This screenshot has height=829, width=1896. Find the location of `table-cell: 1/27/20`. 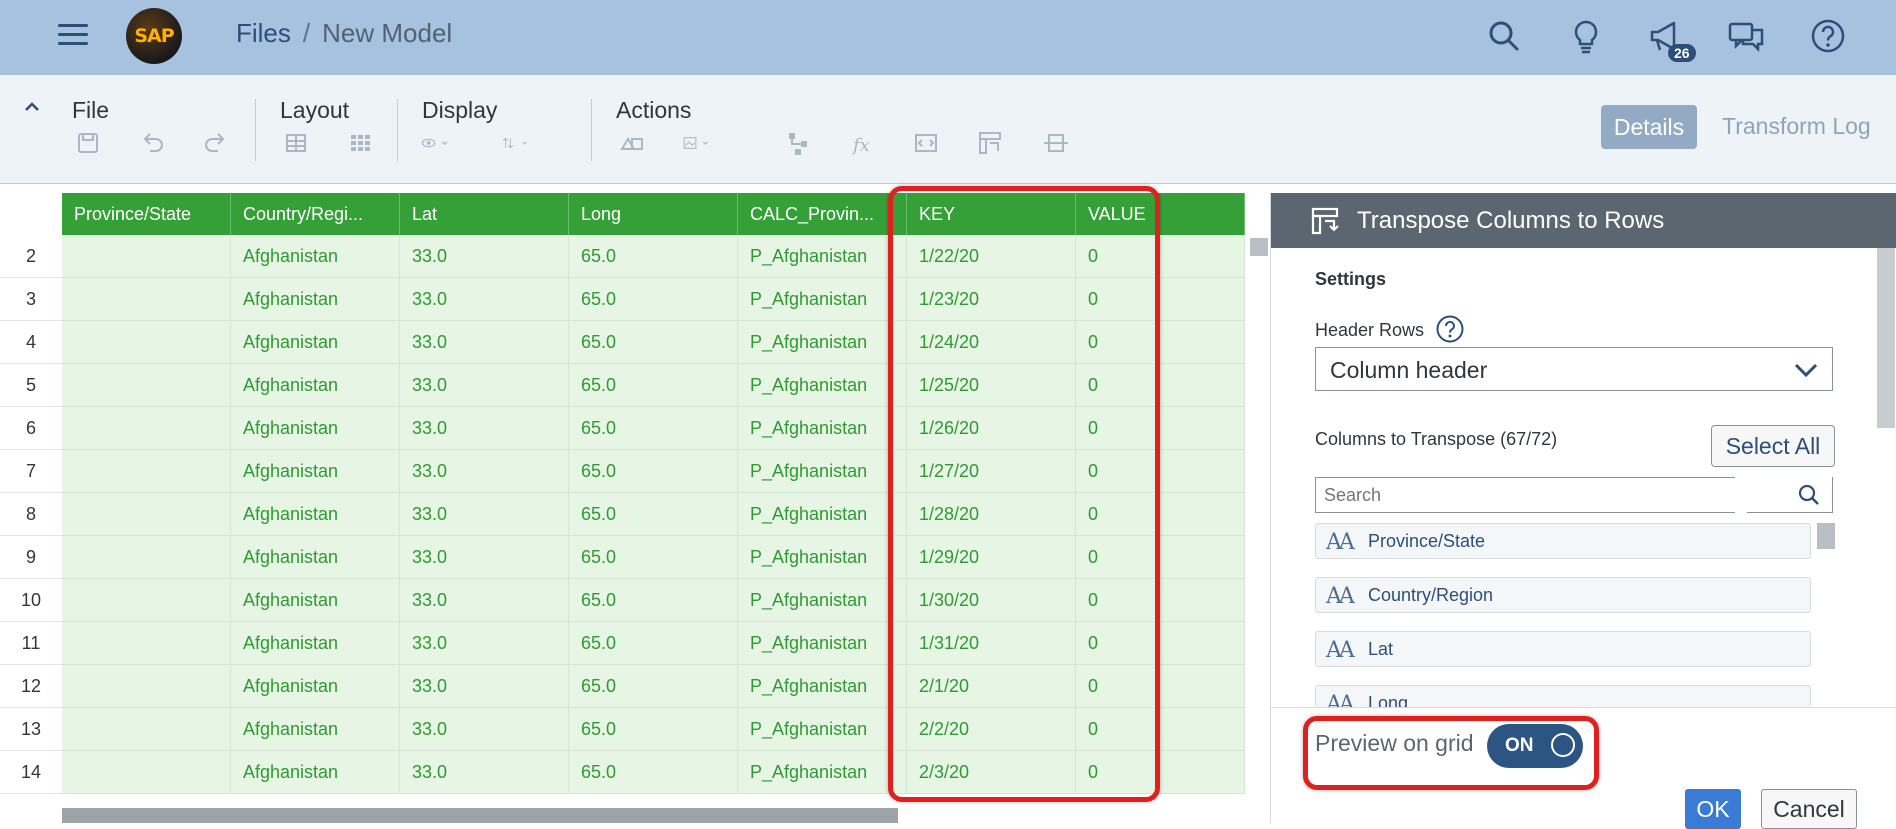

table-cell: 1/27/20 is located at coordinates (991, 471).